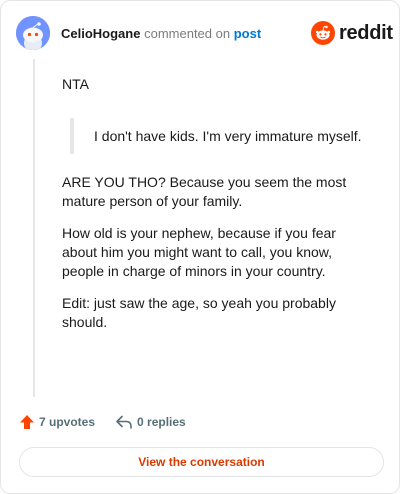  Describe the element at coordinates (124, 422) in the screenshot. I see `reply-arrow-icon` at that location.